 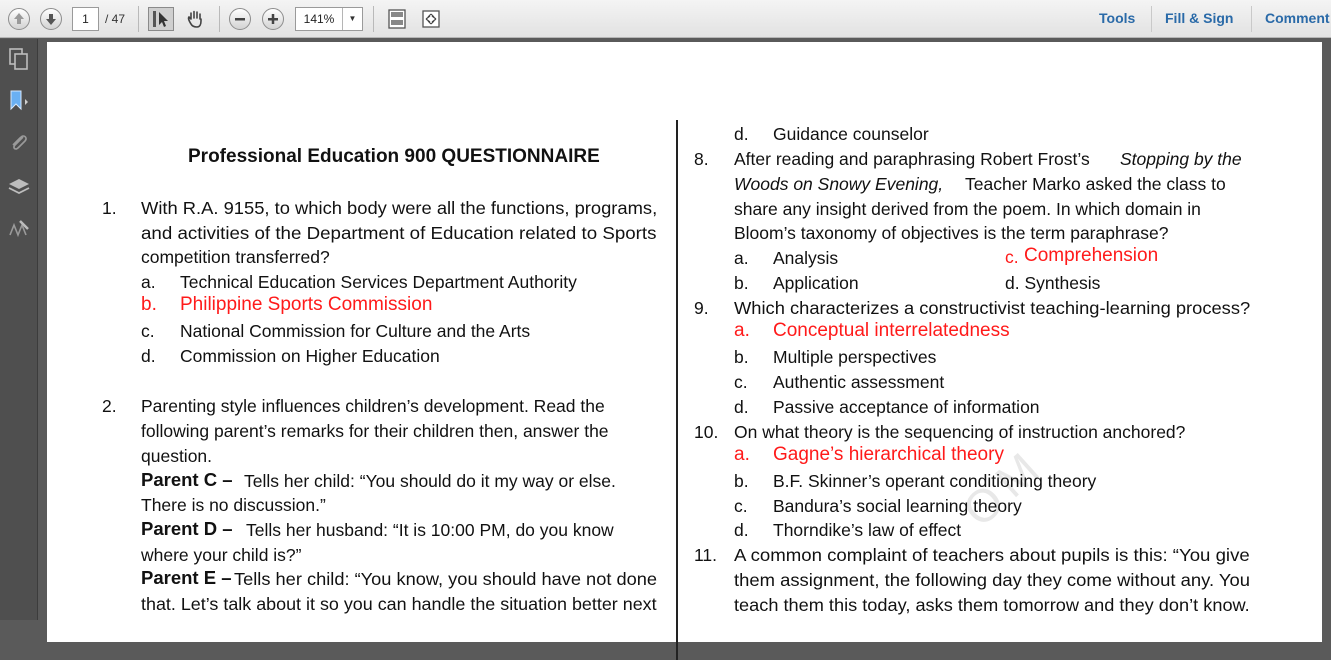 I want to click on hand-icon, so click(x=194, y=19).